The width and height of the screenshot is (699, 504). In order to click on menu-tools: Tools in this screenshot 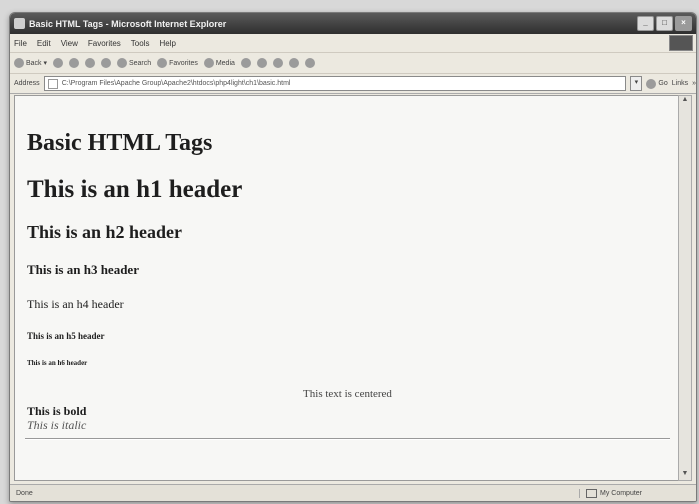, I will do `click(140, 43)`.